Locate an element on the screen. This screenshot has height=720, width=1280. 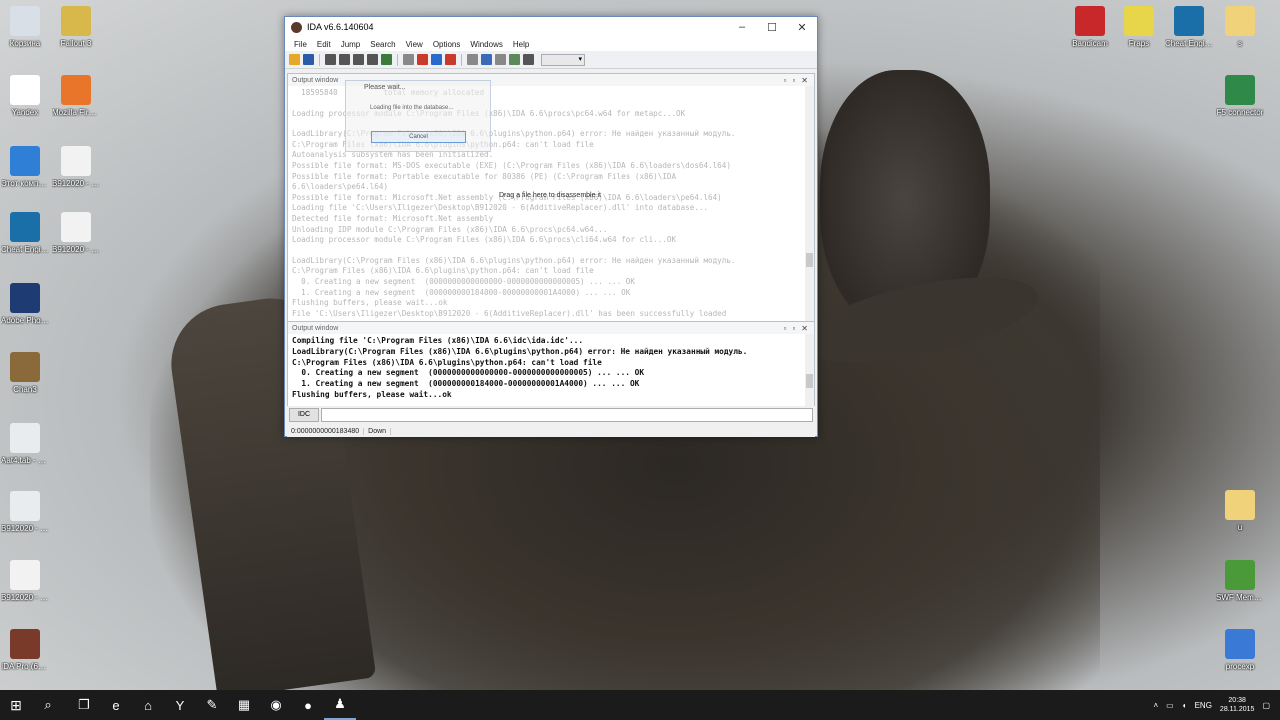
desktop-icon: IDA Pro (64-bit) is located at coordinates (25, 650).